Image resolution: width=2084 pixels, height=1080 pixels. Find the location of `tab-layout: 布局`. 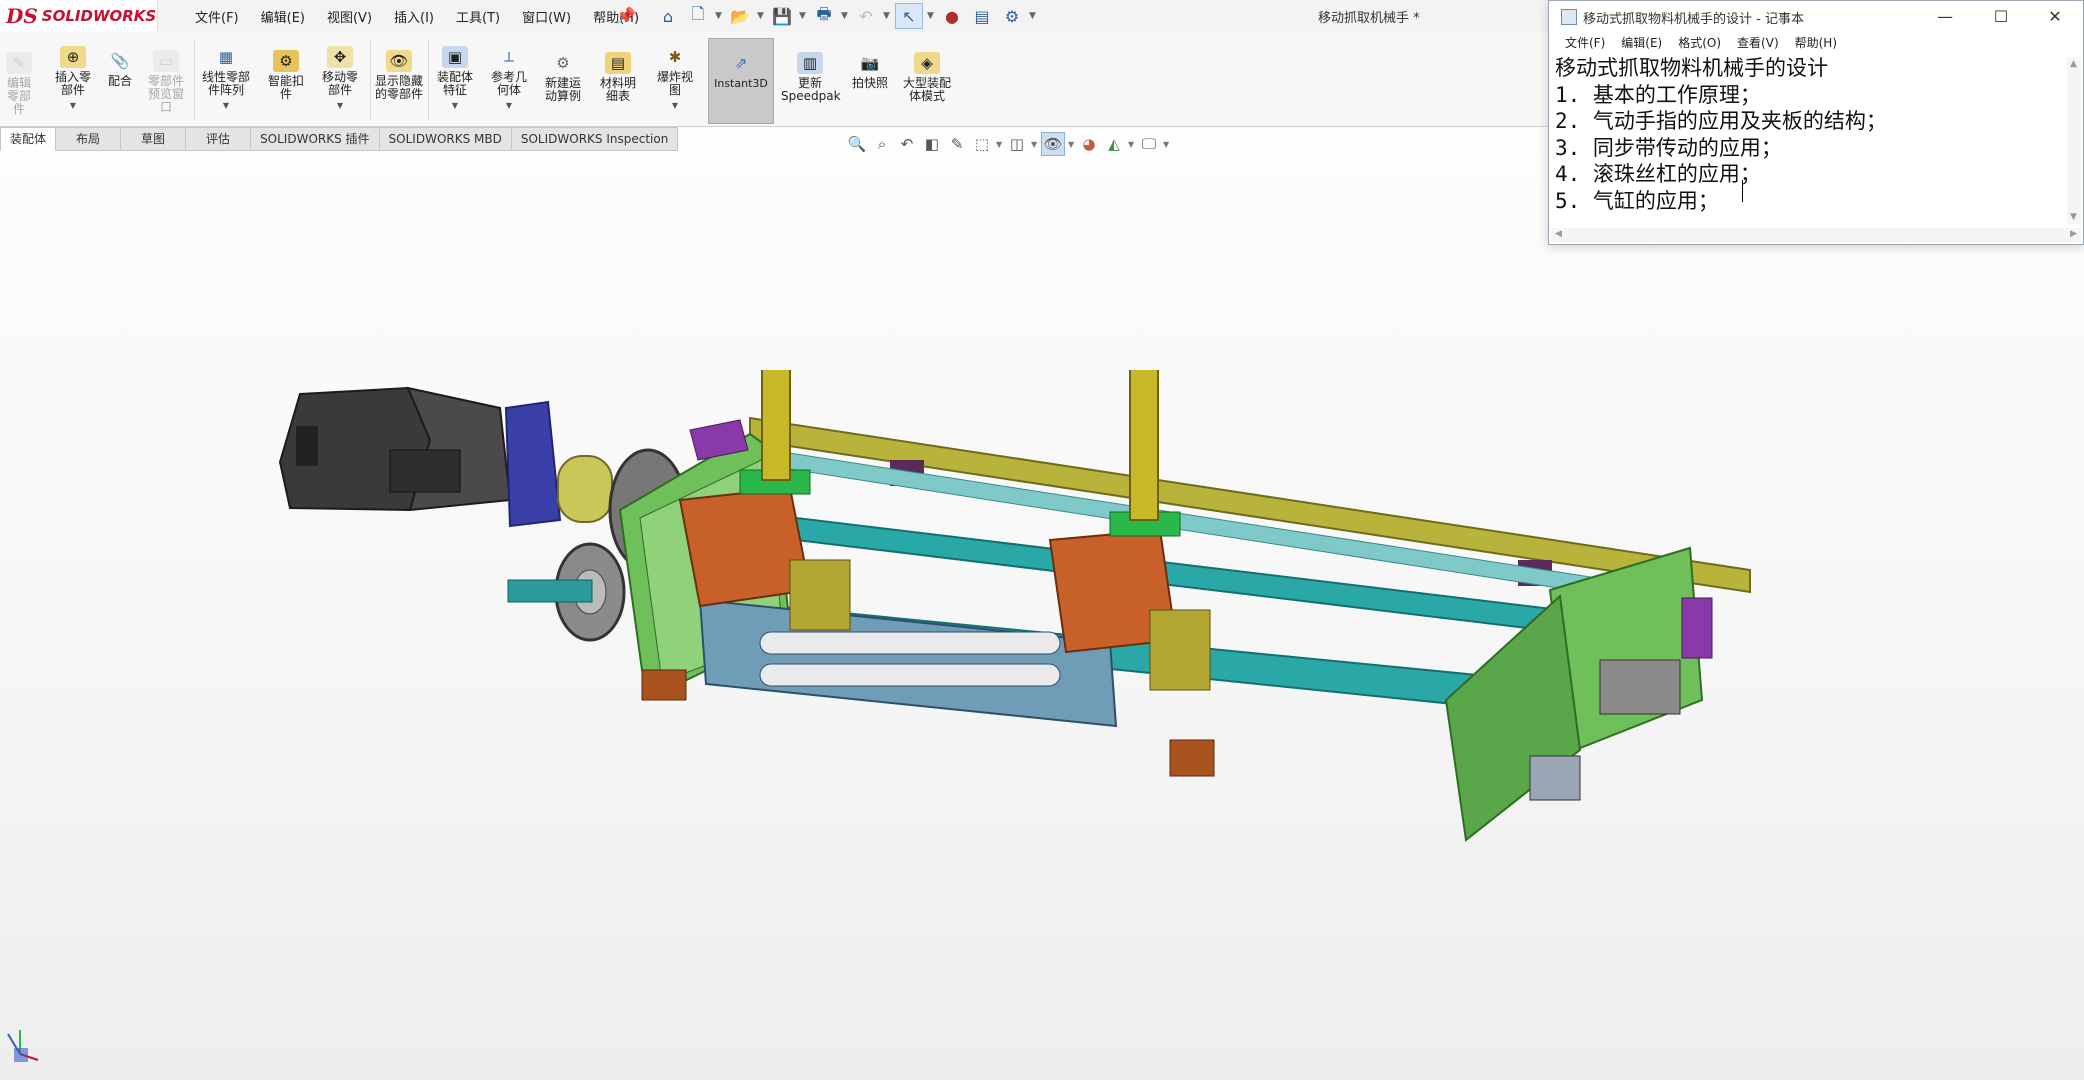

tab-layout: 布局 is located at coordinates (89, 139).